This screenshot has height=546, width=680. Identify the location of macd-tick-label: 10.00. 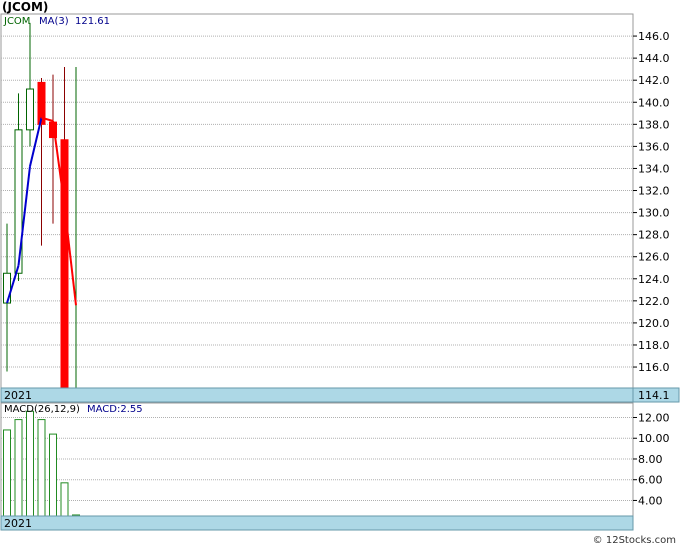
(654, 438).